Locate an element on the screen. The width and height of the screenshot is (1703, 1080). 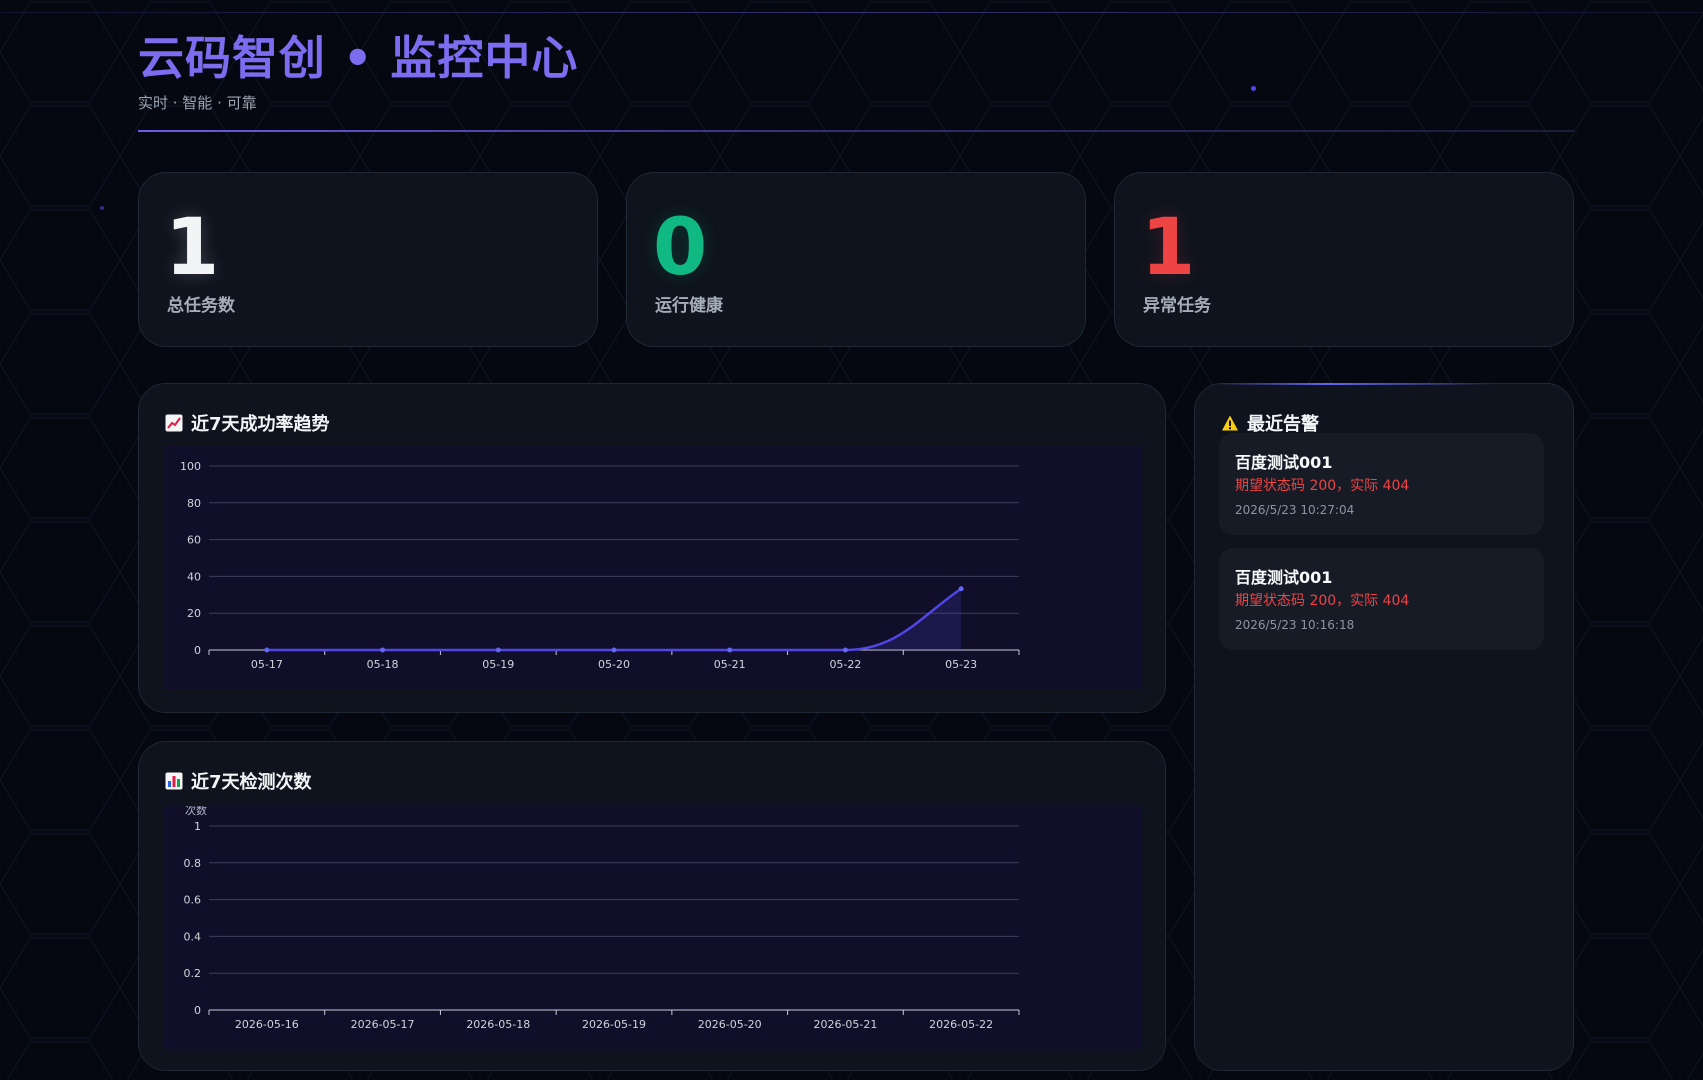
y-tick-label: 0.4 is located at coordinates (193, 936).